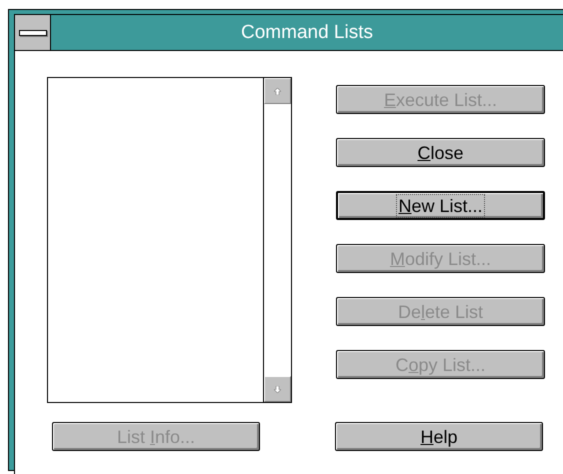 This screenshot has width=563, height=474. What do you see at coordinates (439, 436) in the screenshot?
I see `dialog-button: Help` at bounding box center [439, 436].